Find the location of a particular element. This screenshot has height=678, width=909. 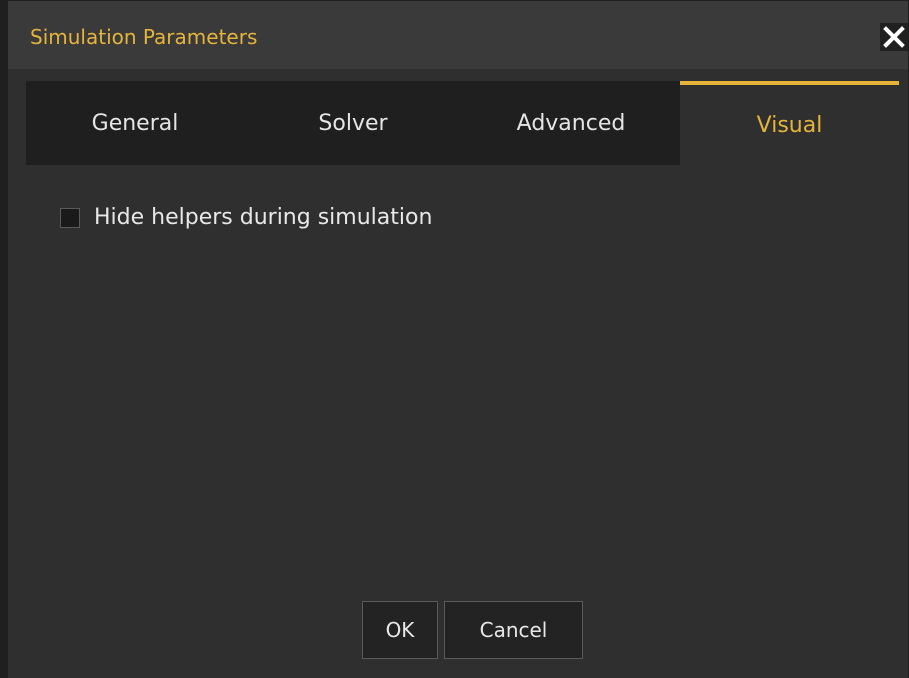

hide-helpers-option: Hide helpers during simulation is located at coordinates (246, 217).